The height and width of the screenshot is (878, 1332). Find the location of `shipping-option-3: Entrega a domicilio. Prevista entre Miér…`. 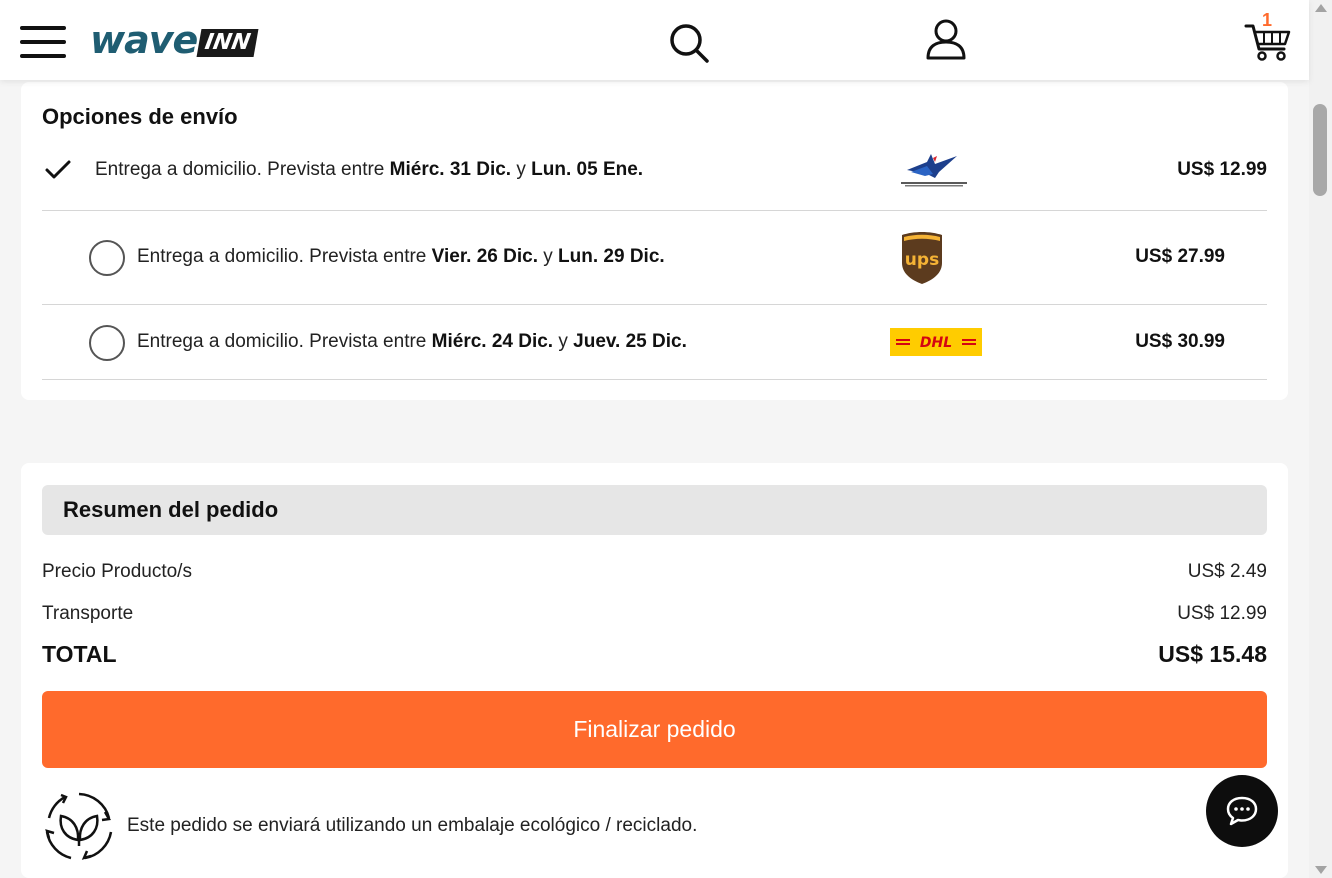

shipping-option-3: Entrega a domicilio. Prevista entre Miér… is located at coordinates (654, 342).